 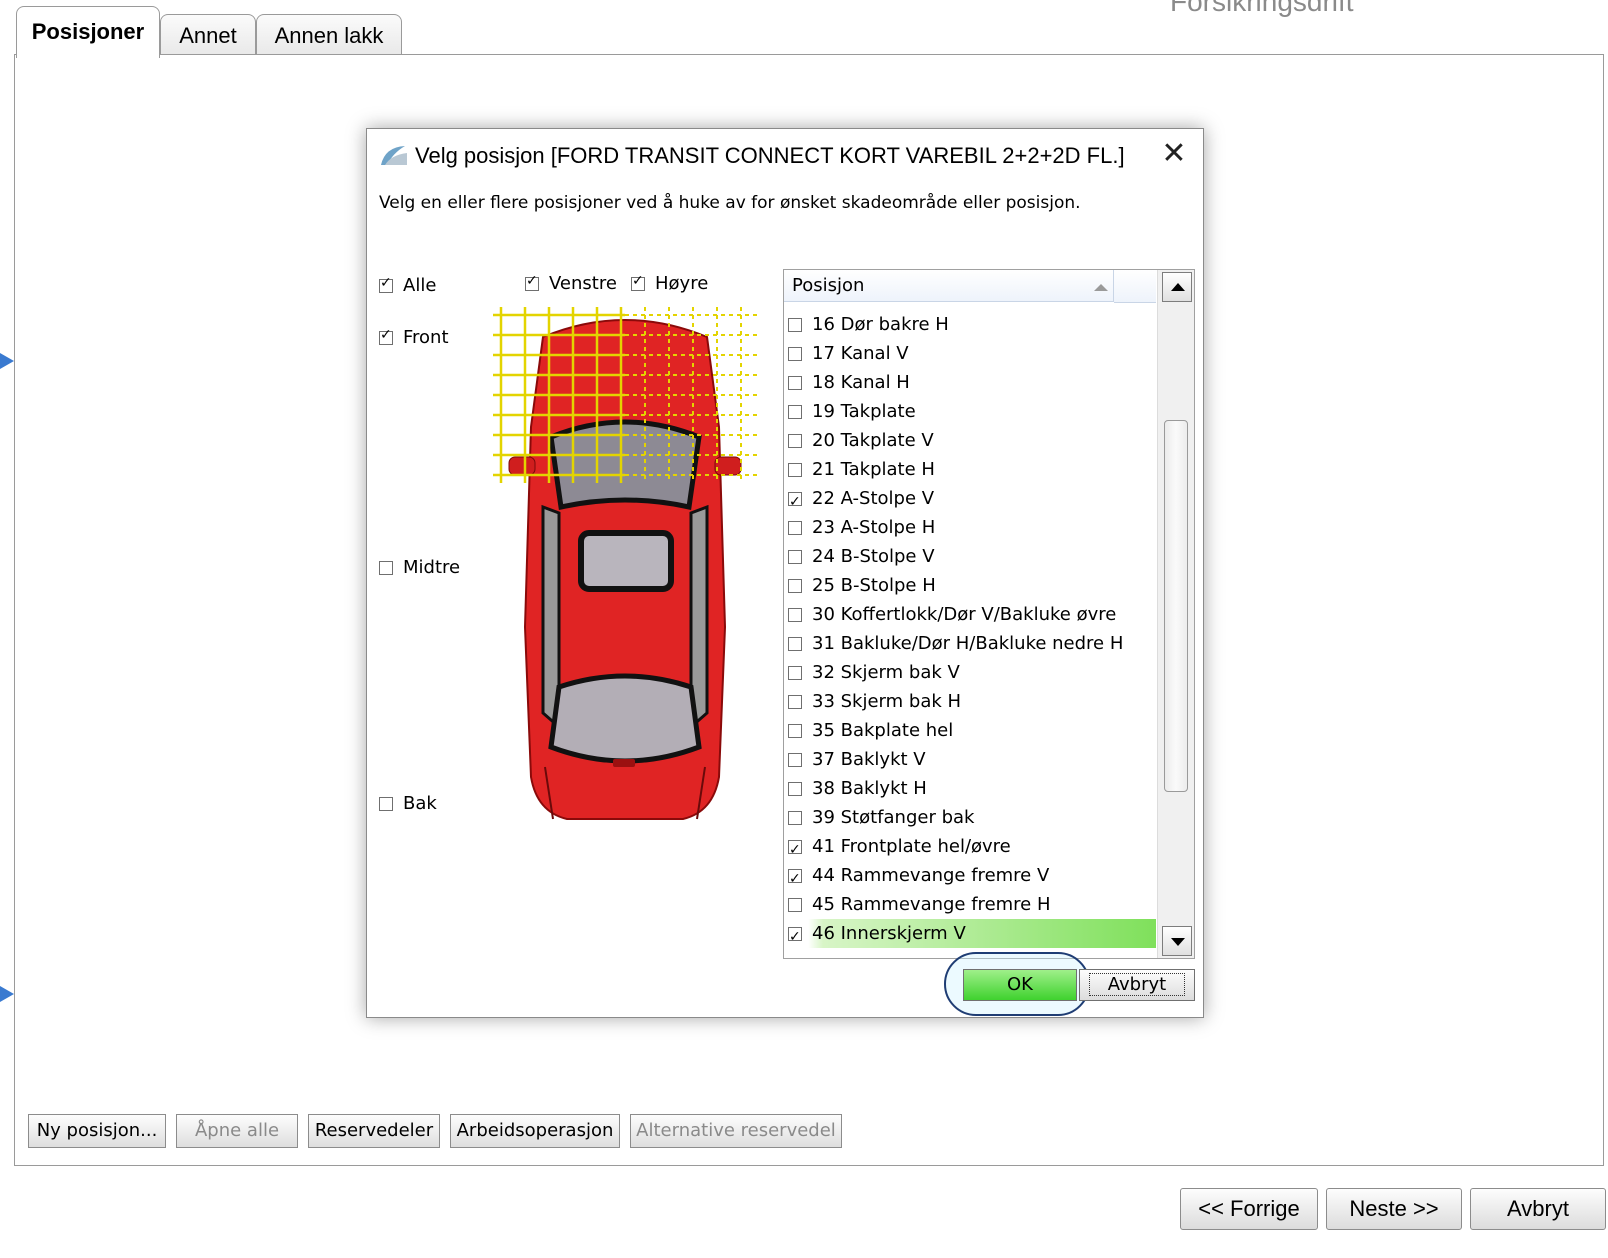 What do you see at coordinates (873, 469) in the screenshot?
I see `position-label: 21 Takplate H` at bounding box center [873, 469].